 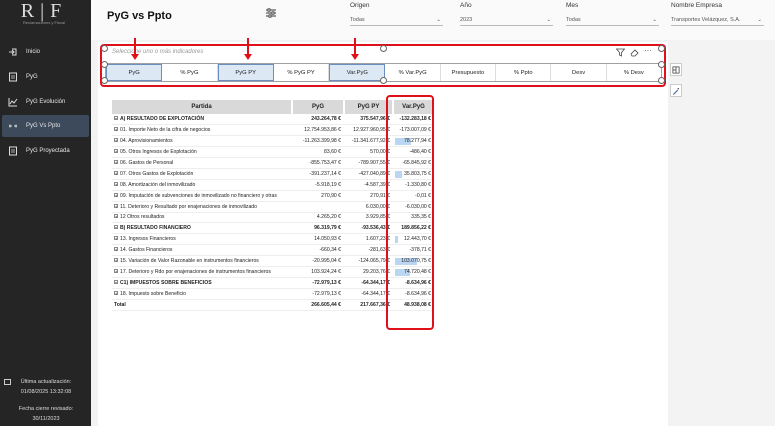 I want to click on annotation-highlight-var-column, so click(x=410, y=212).